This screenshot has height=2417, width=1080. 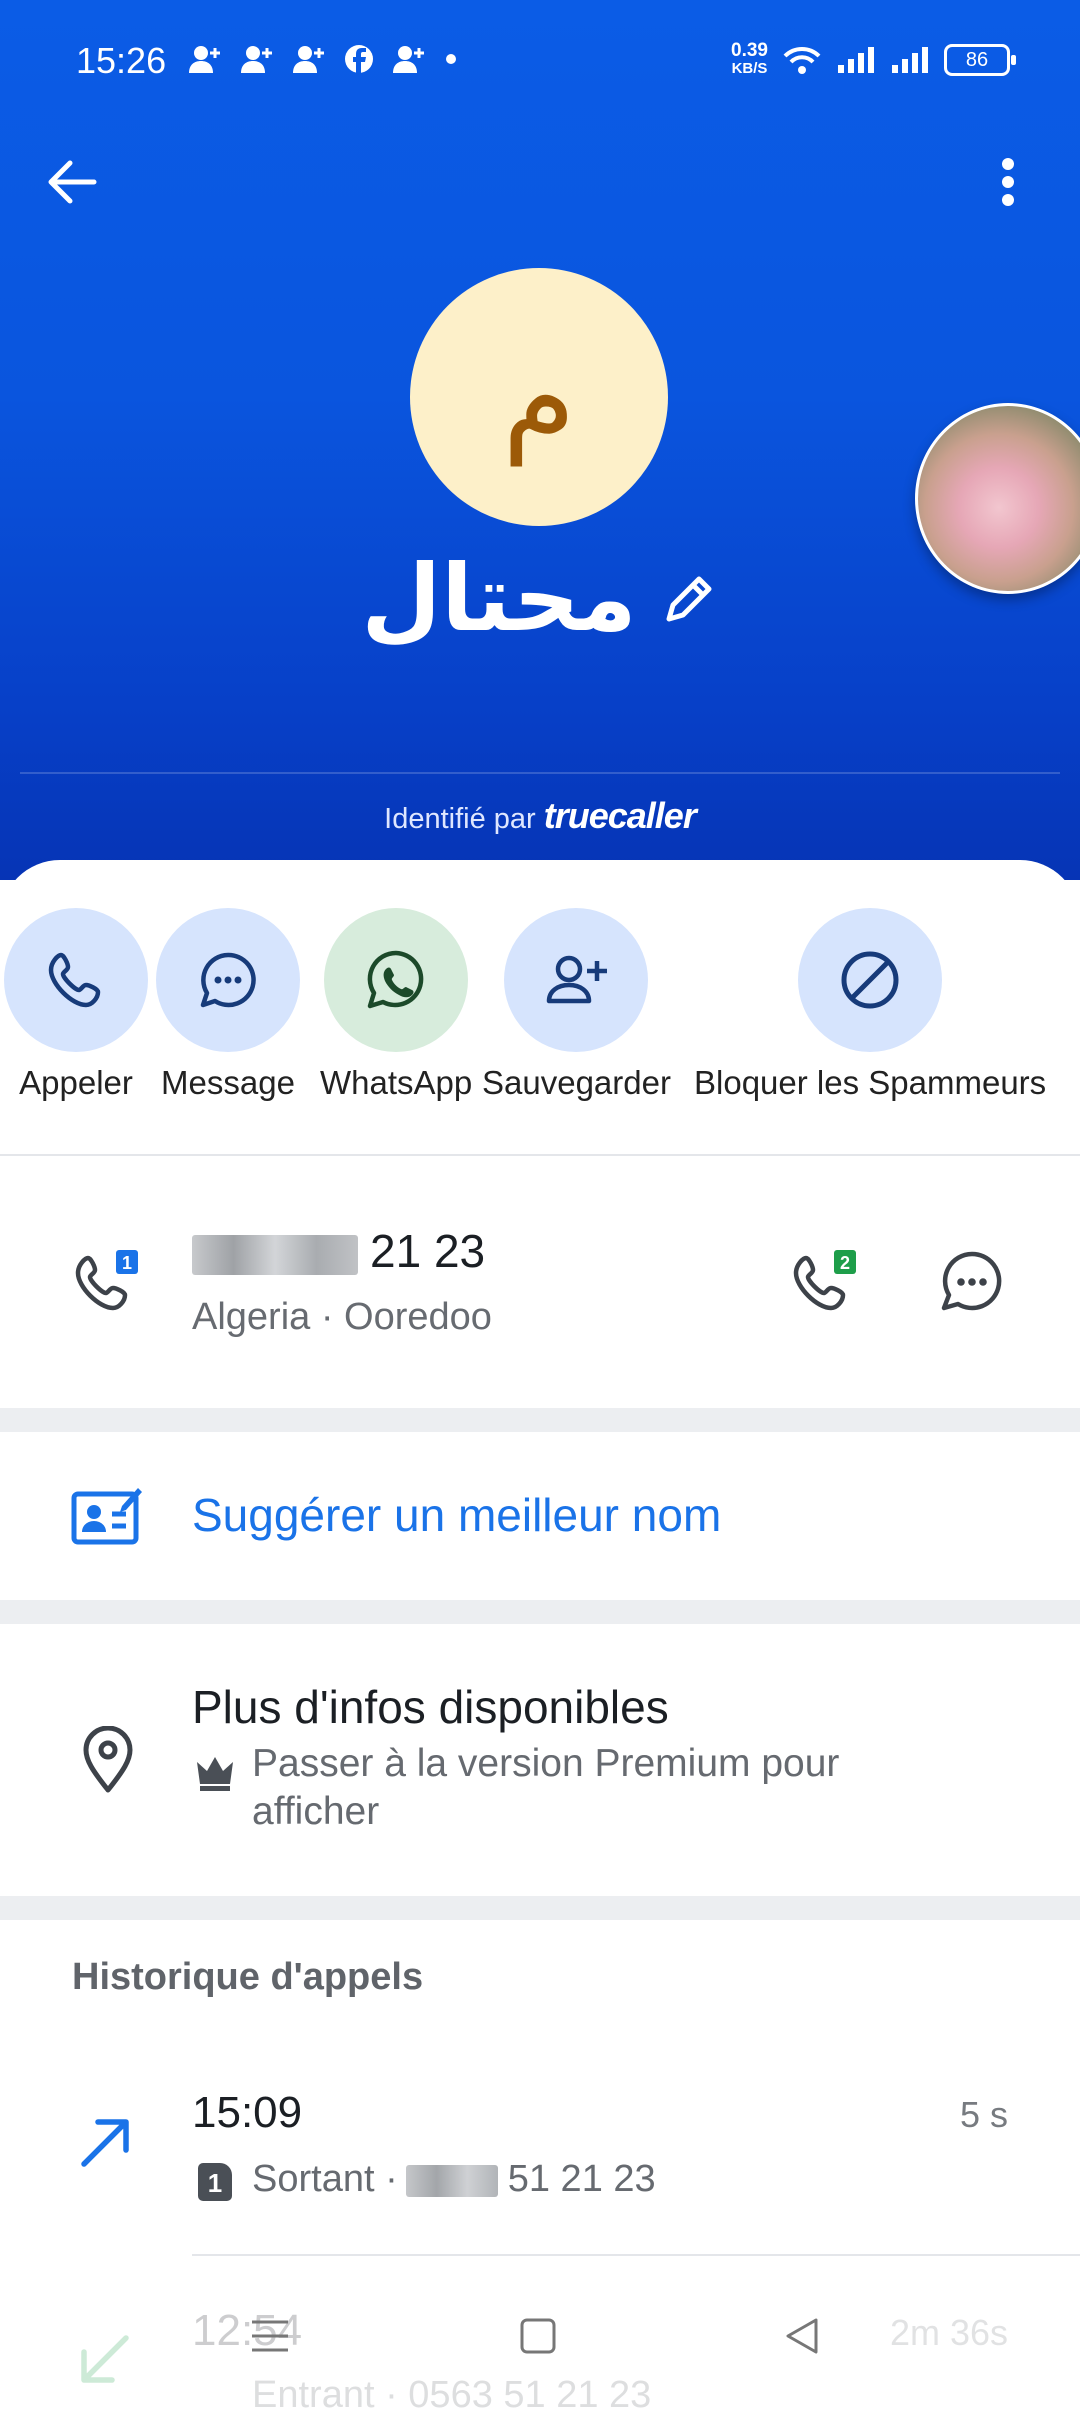 What do you see at coordinates (72, 182) in the screenshot?
I see `back-arrow-icon` at bounding box center [72, 182].